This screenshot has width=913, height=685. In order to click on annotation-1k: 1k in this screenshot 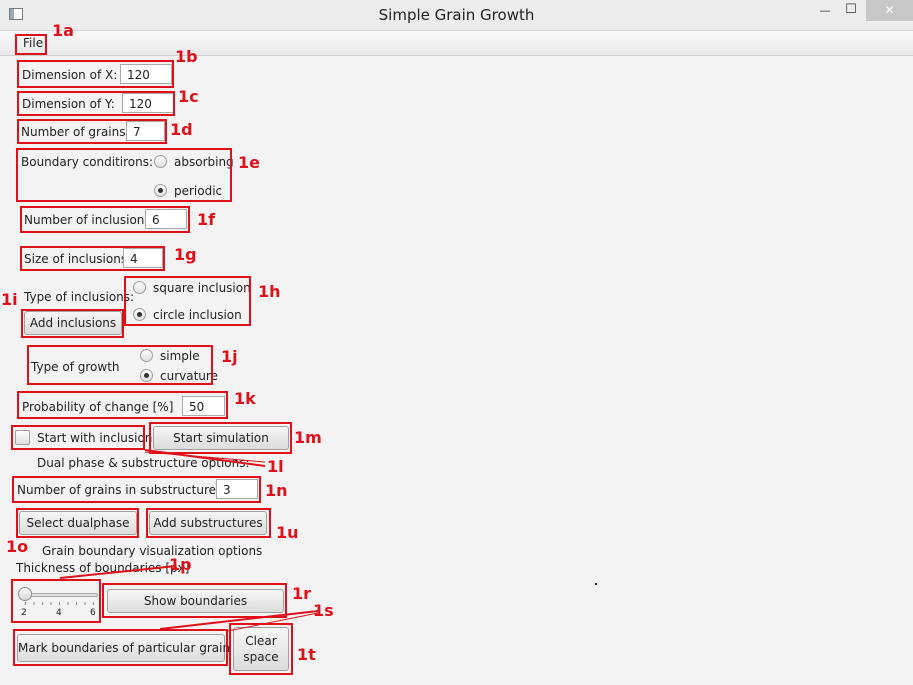, I will do `click(245, 398)`.